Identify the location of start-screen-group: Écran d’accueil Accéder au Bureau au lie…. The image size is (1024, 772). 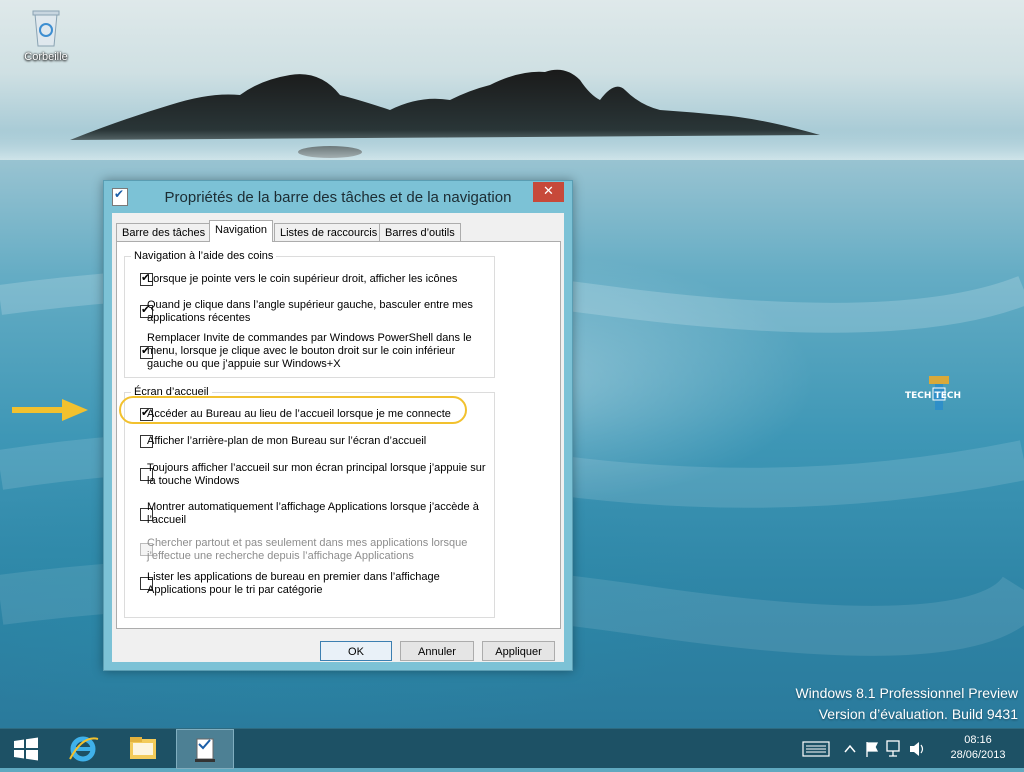
(309, 501).